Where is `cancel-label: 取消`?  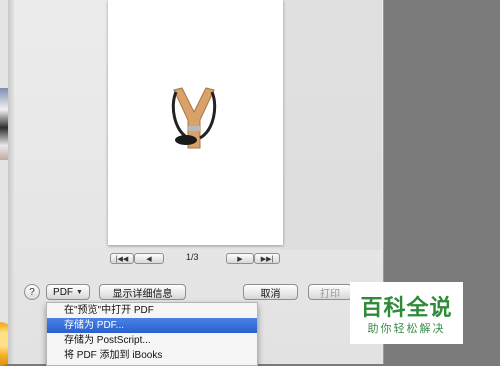
cancel-label: 取消 is located at coordinates (270, 294).